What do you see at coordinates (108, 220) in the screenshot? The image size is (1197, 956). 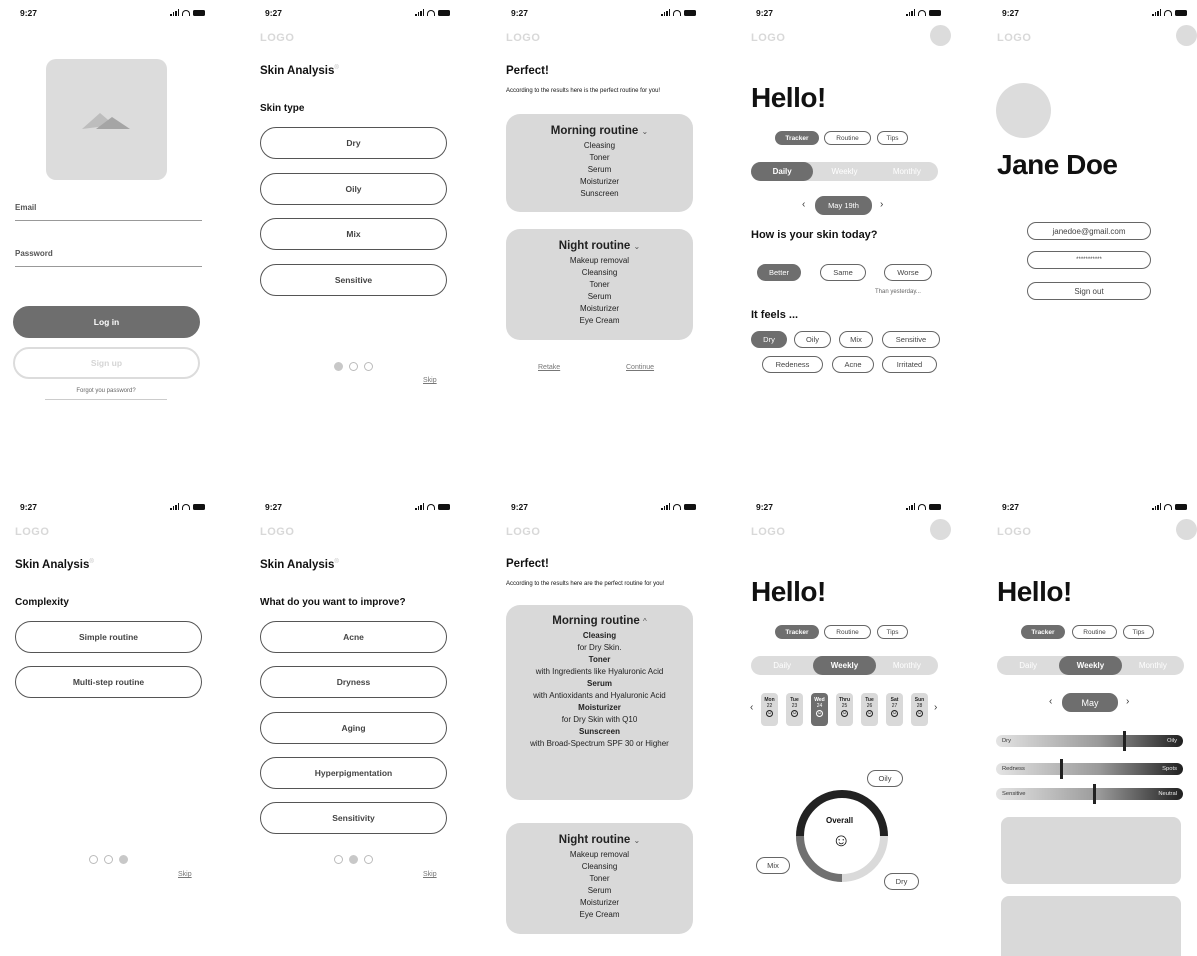 I see `email-field` at bounding box center [108, 220].